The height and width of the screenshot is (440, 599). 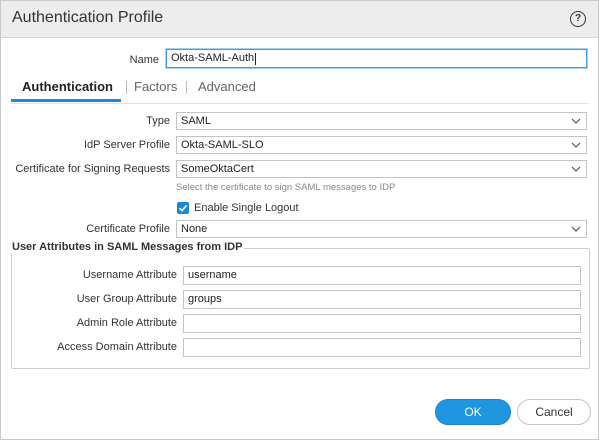 I want to click on user-group-attribute-label: User Group Attribute, so click(x=126, y=299).